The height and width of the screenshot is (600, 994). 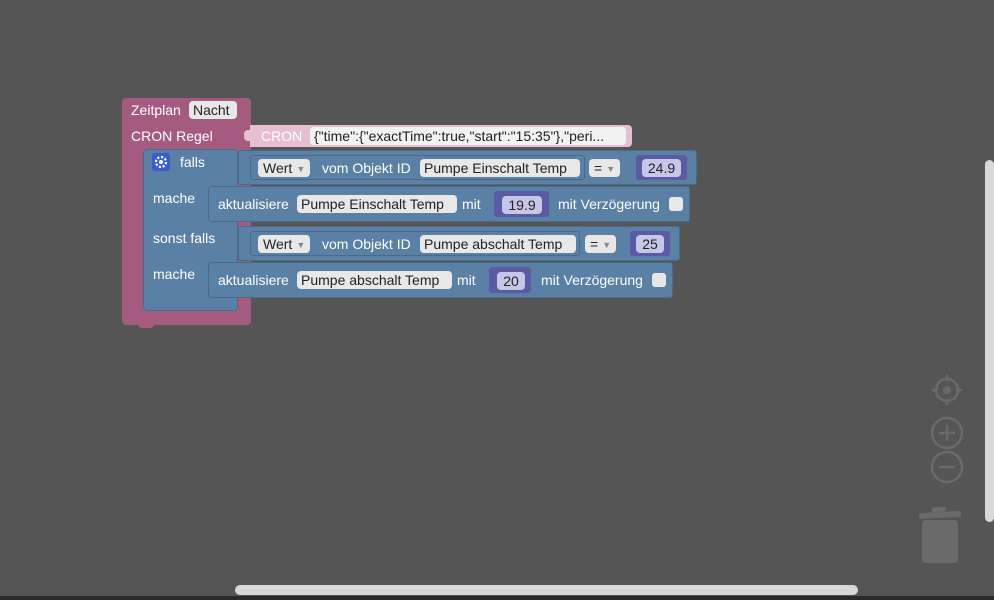 What do you see at coordinates (522, 205) in the screenshot?
I see `update-number-field-1: 19.9` at bounding box center [522, 205].